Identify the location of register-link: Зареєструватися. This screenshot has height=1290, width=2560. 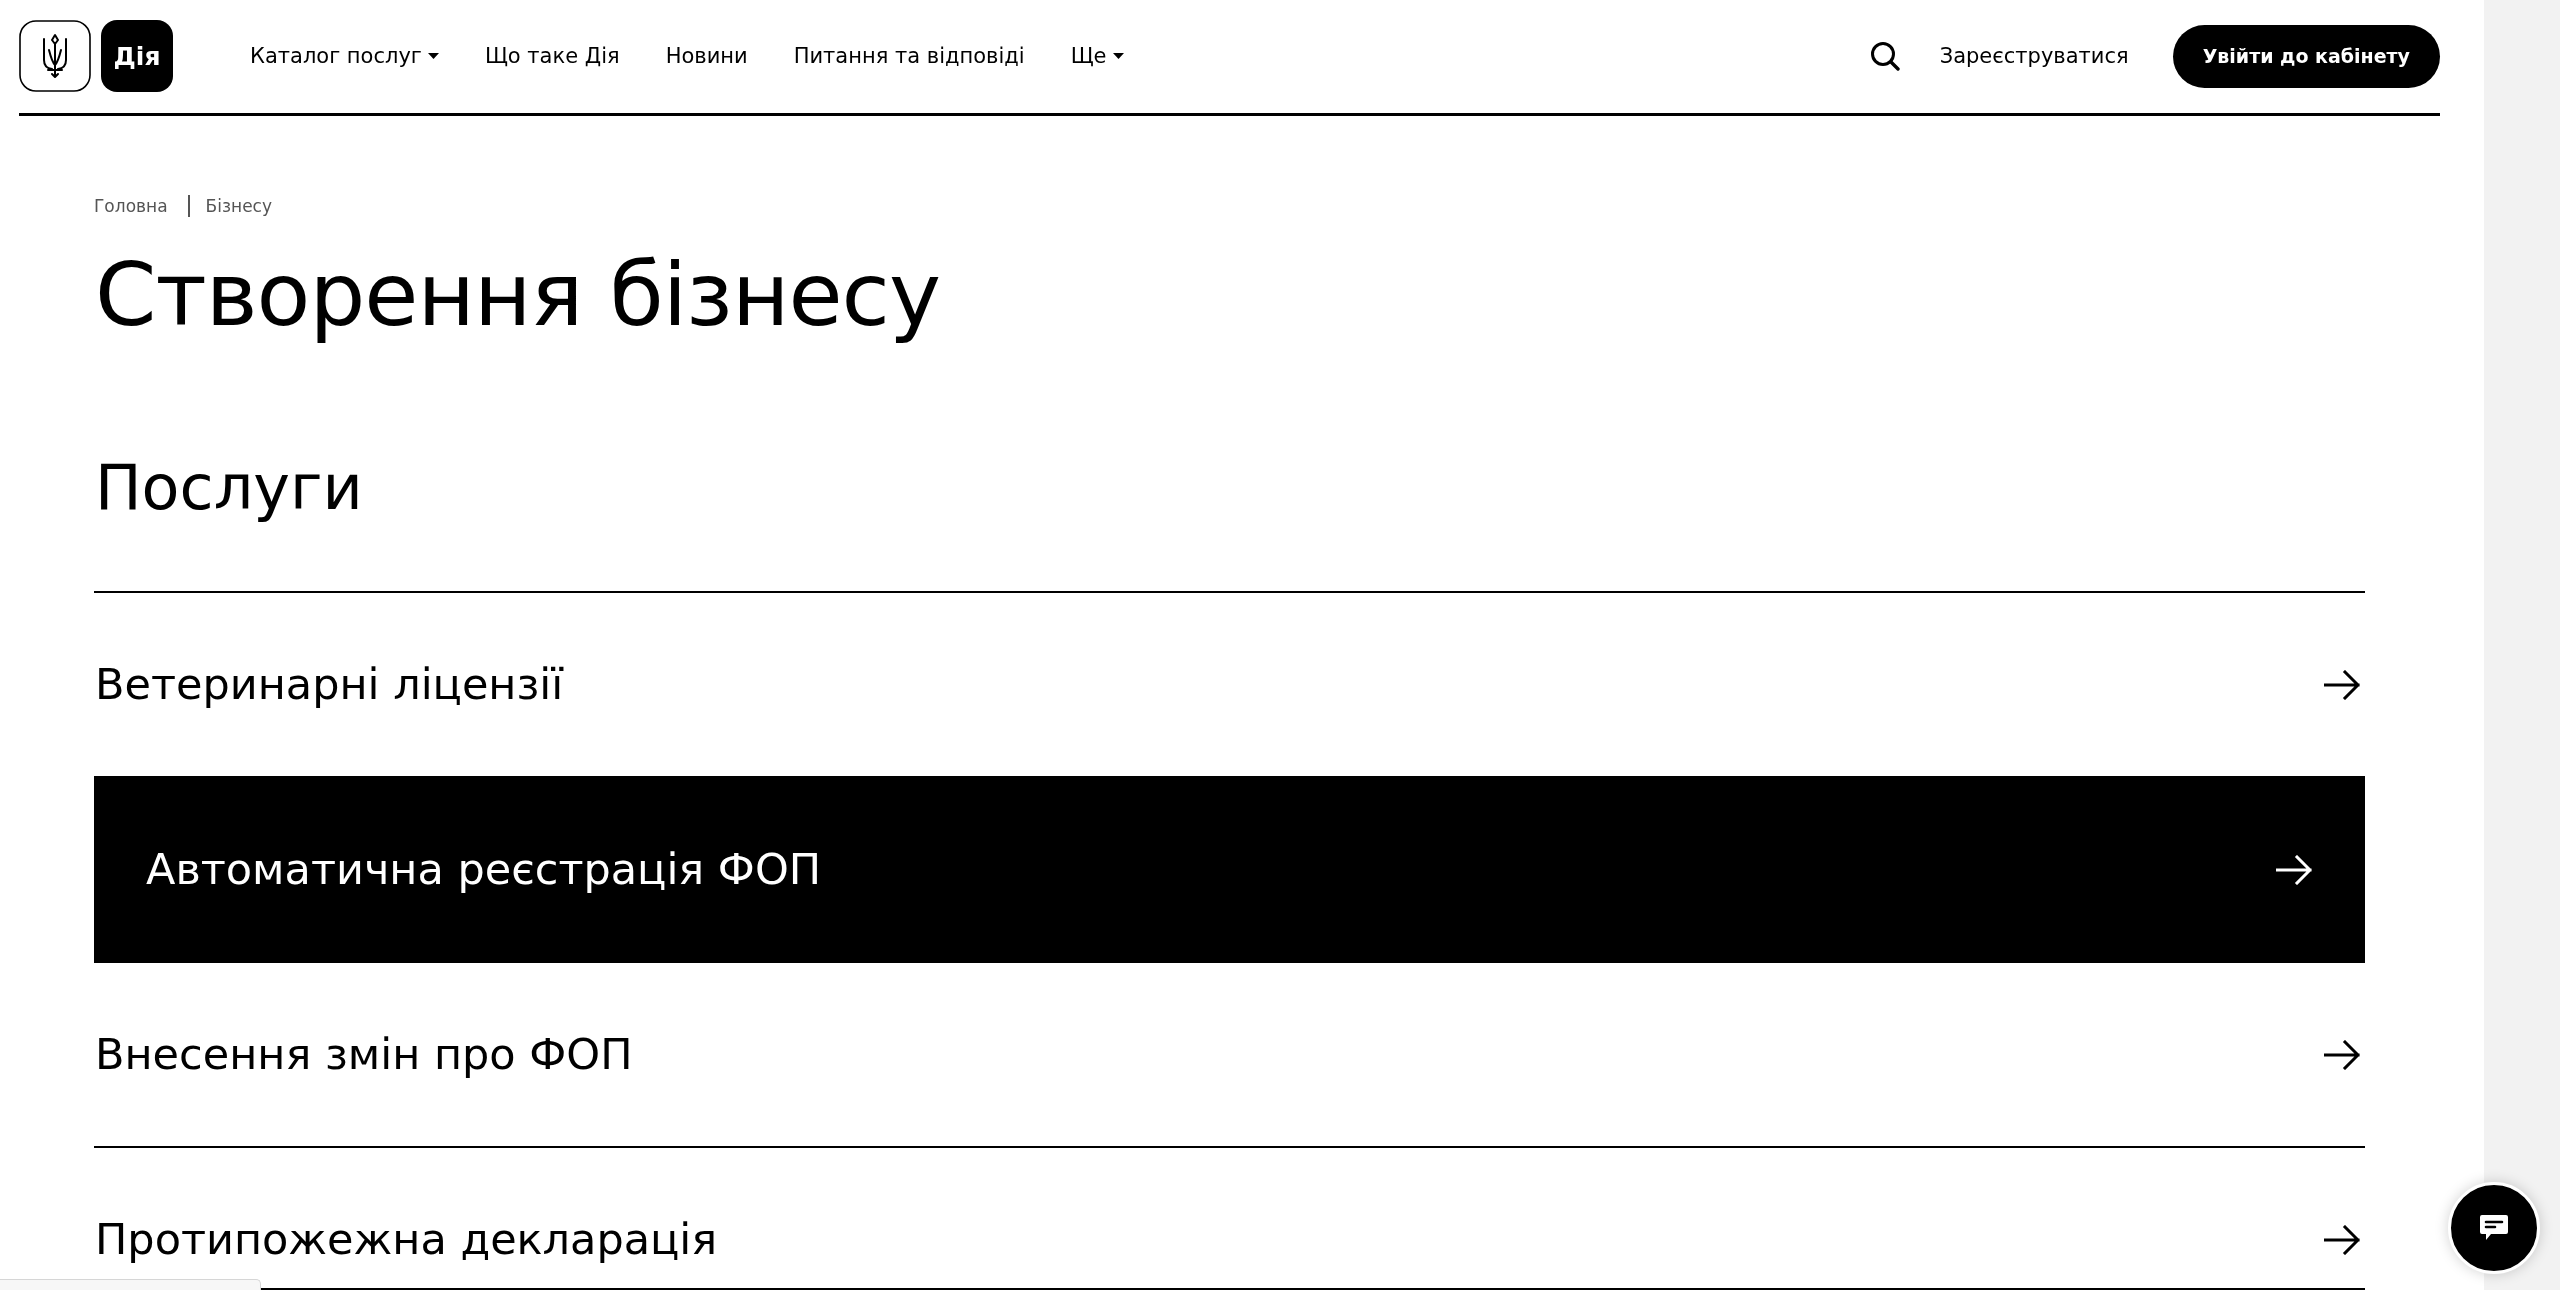
(2034, 56).